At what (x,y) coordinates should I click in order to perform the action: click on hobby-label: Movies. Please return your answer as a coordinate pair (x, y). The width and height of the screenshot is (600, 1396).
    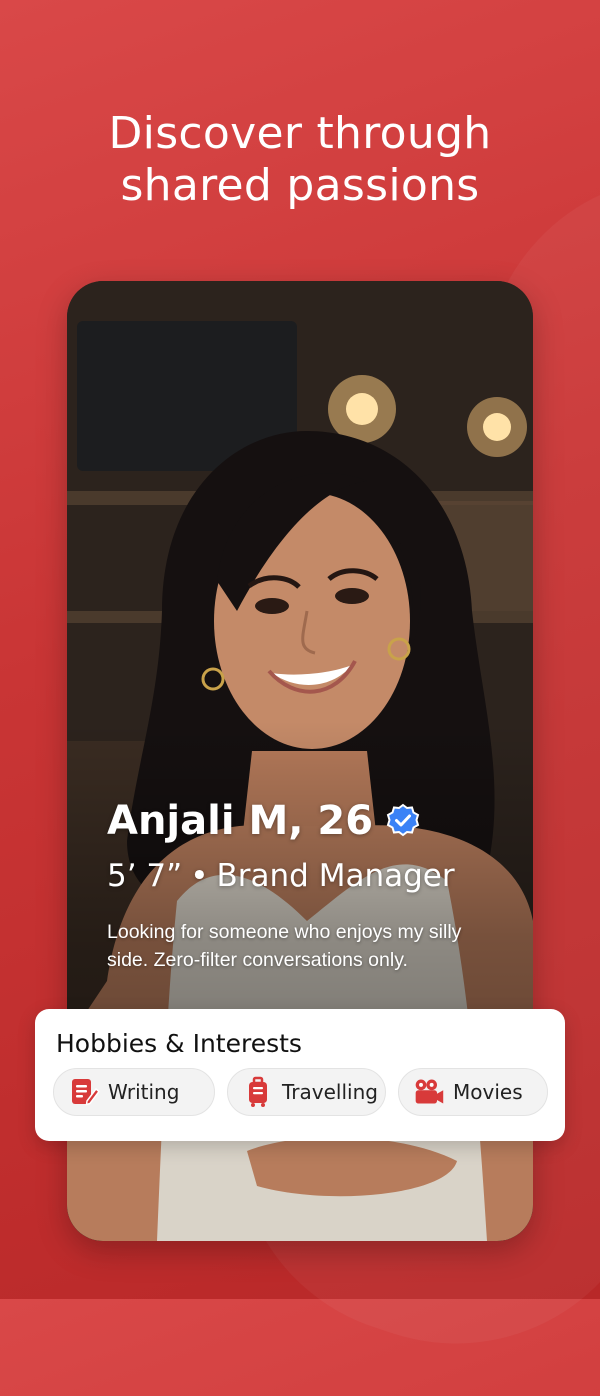
    Looking at the image, I should click on (488, 1092).